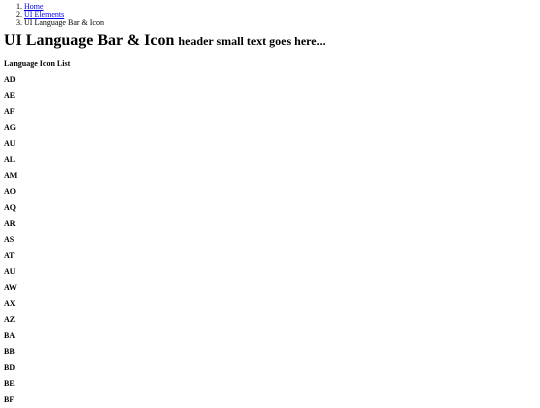 This screenshot has width=540, height=408. I want to click on language-item: BE, so click(9, 383).